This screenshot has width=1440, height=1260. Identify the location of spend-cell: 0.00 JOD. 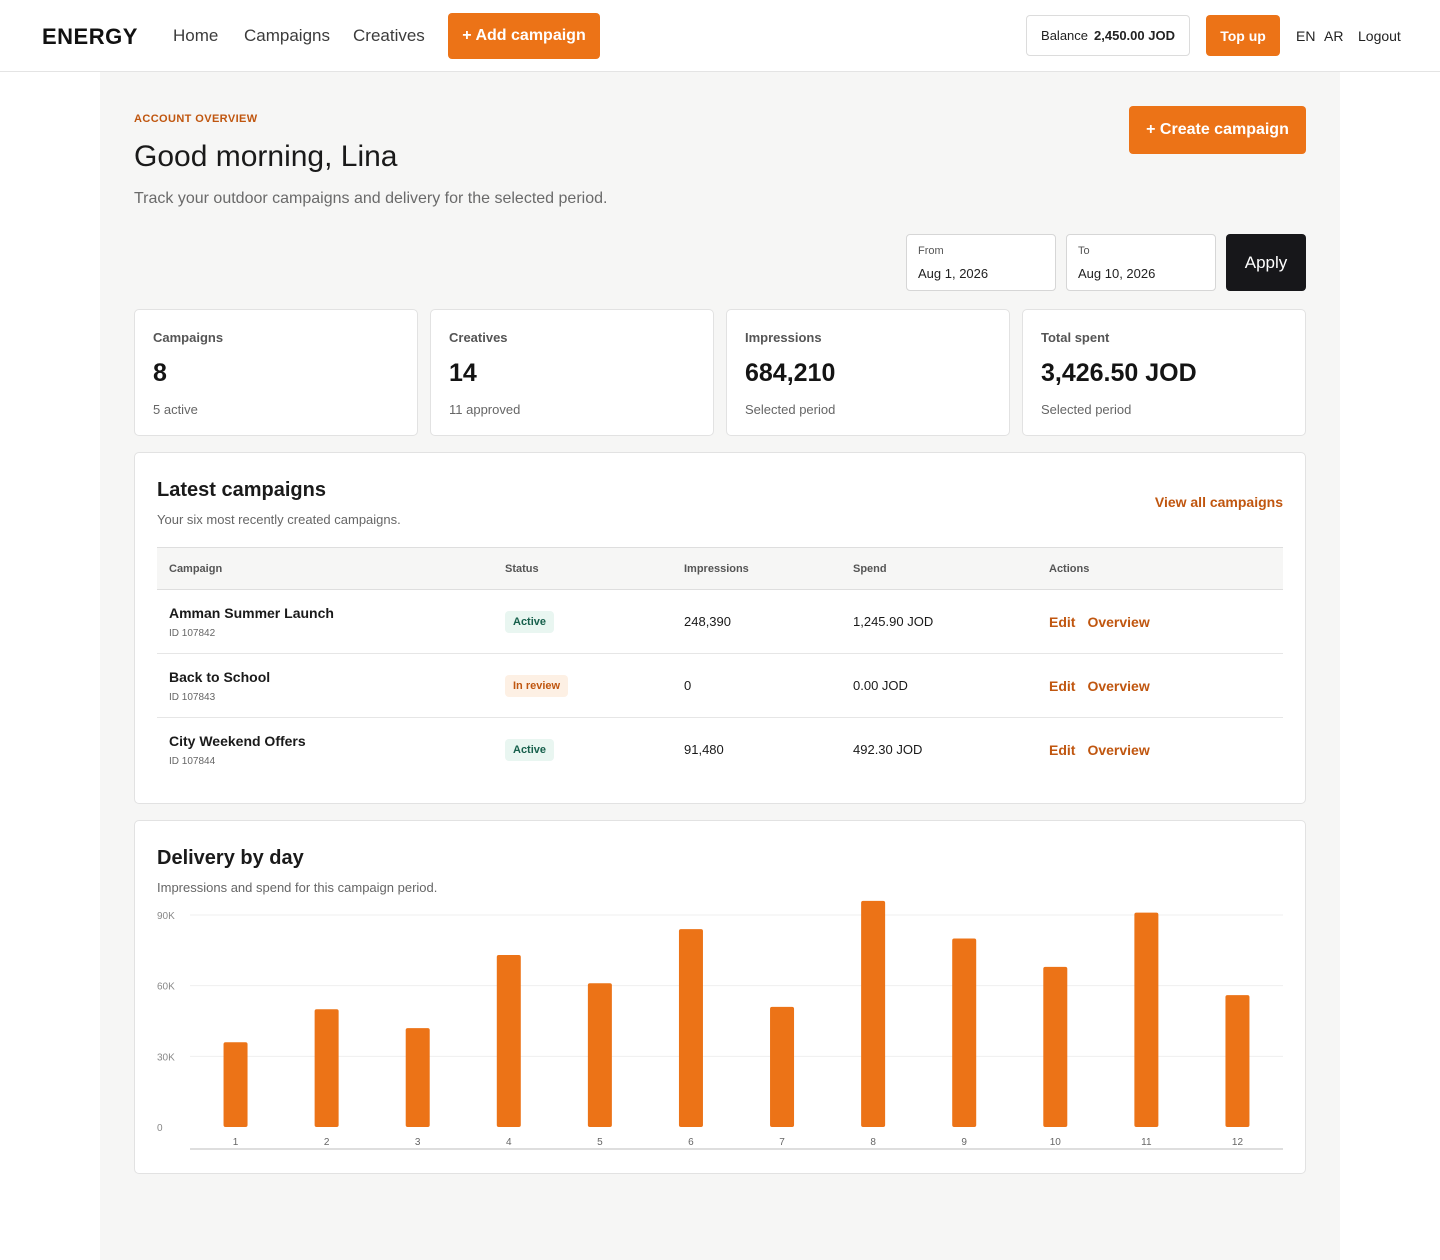
(939, 685).